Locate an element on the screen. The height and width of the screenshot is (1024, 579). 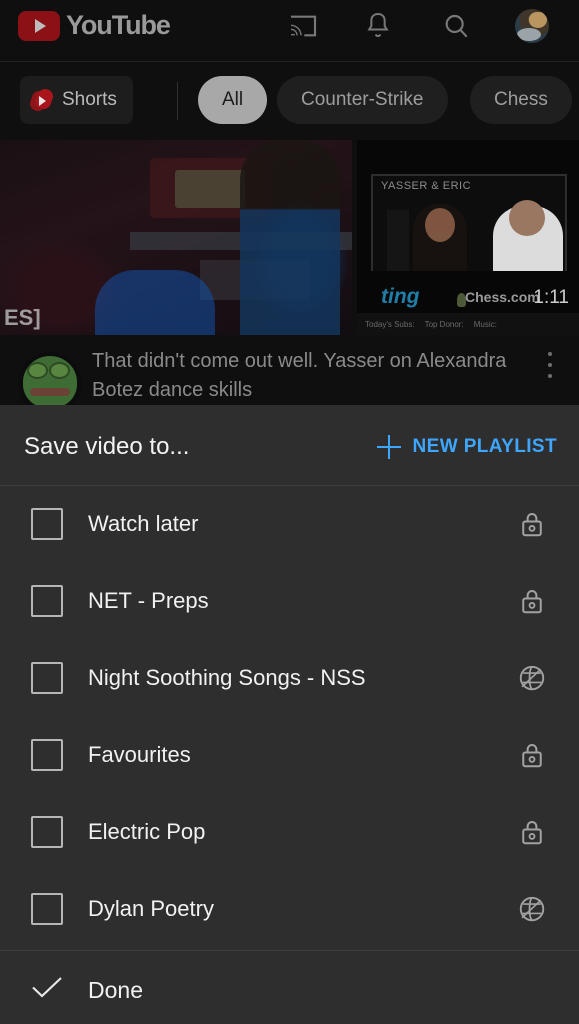
playlist-name: Dylan Poetry is located at coordinates (151, 908).